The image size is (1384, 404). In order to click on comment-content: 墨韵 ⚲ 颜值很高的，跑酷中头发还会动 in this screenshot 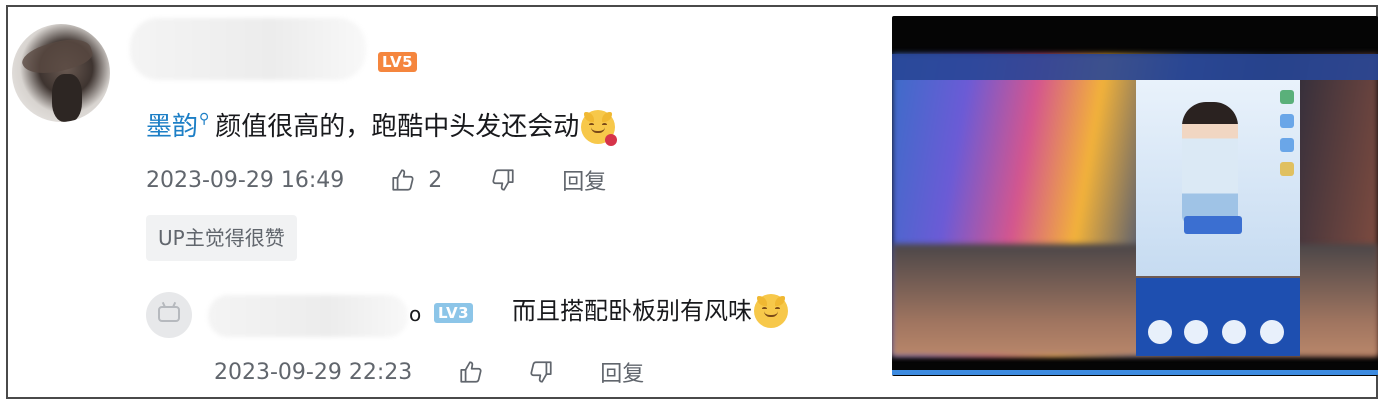, I will do `click(382, 127)`.